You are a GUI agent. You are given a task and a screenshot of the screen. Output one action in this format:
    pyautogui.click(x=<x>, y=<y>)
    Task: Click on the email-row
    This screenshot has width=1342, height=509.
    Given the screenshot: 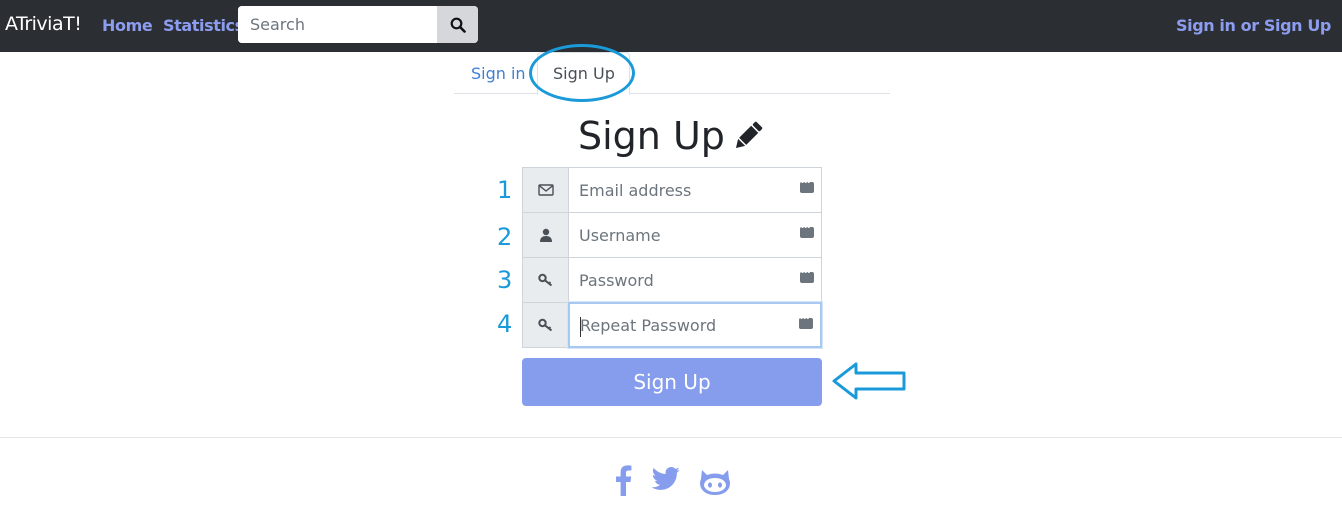 What is the action you would take?
    pyautogui.click(x=672, y=190)
    